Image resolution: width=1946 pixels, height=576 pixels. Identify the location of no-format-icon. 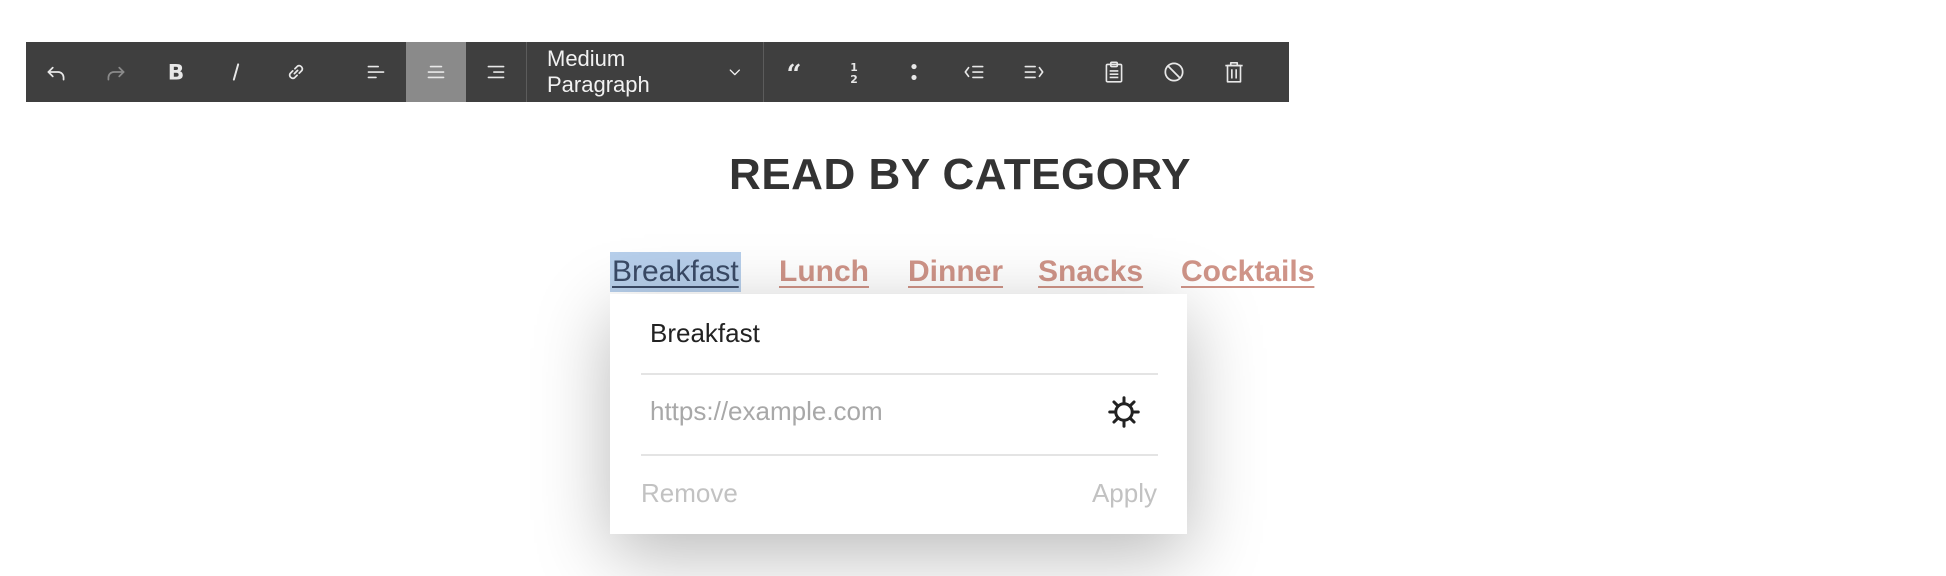
(1174, 72).